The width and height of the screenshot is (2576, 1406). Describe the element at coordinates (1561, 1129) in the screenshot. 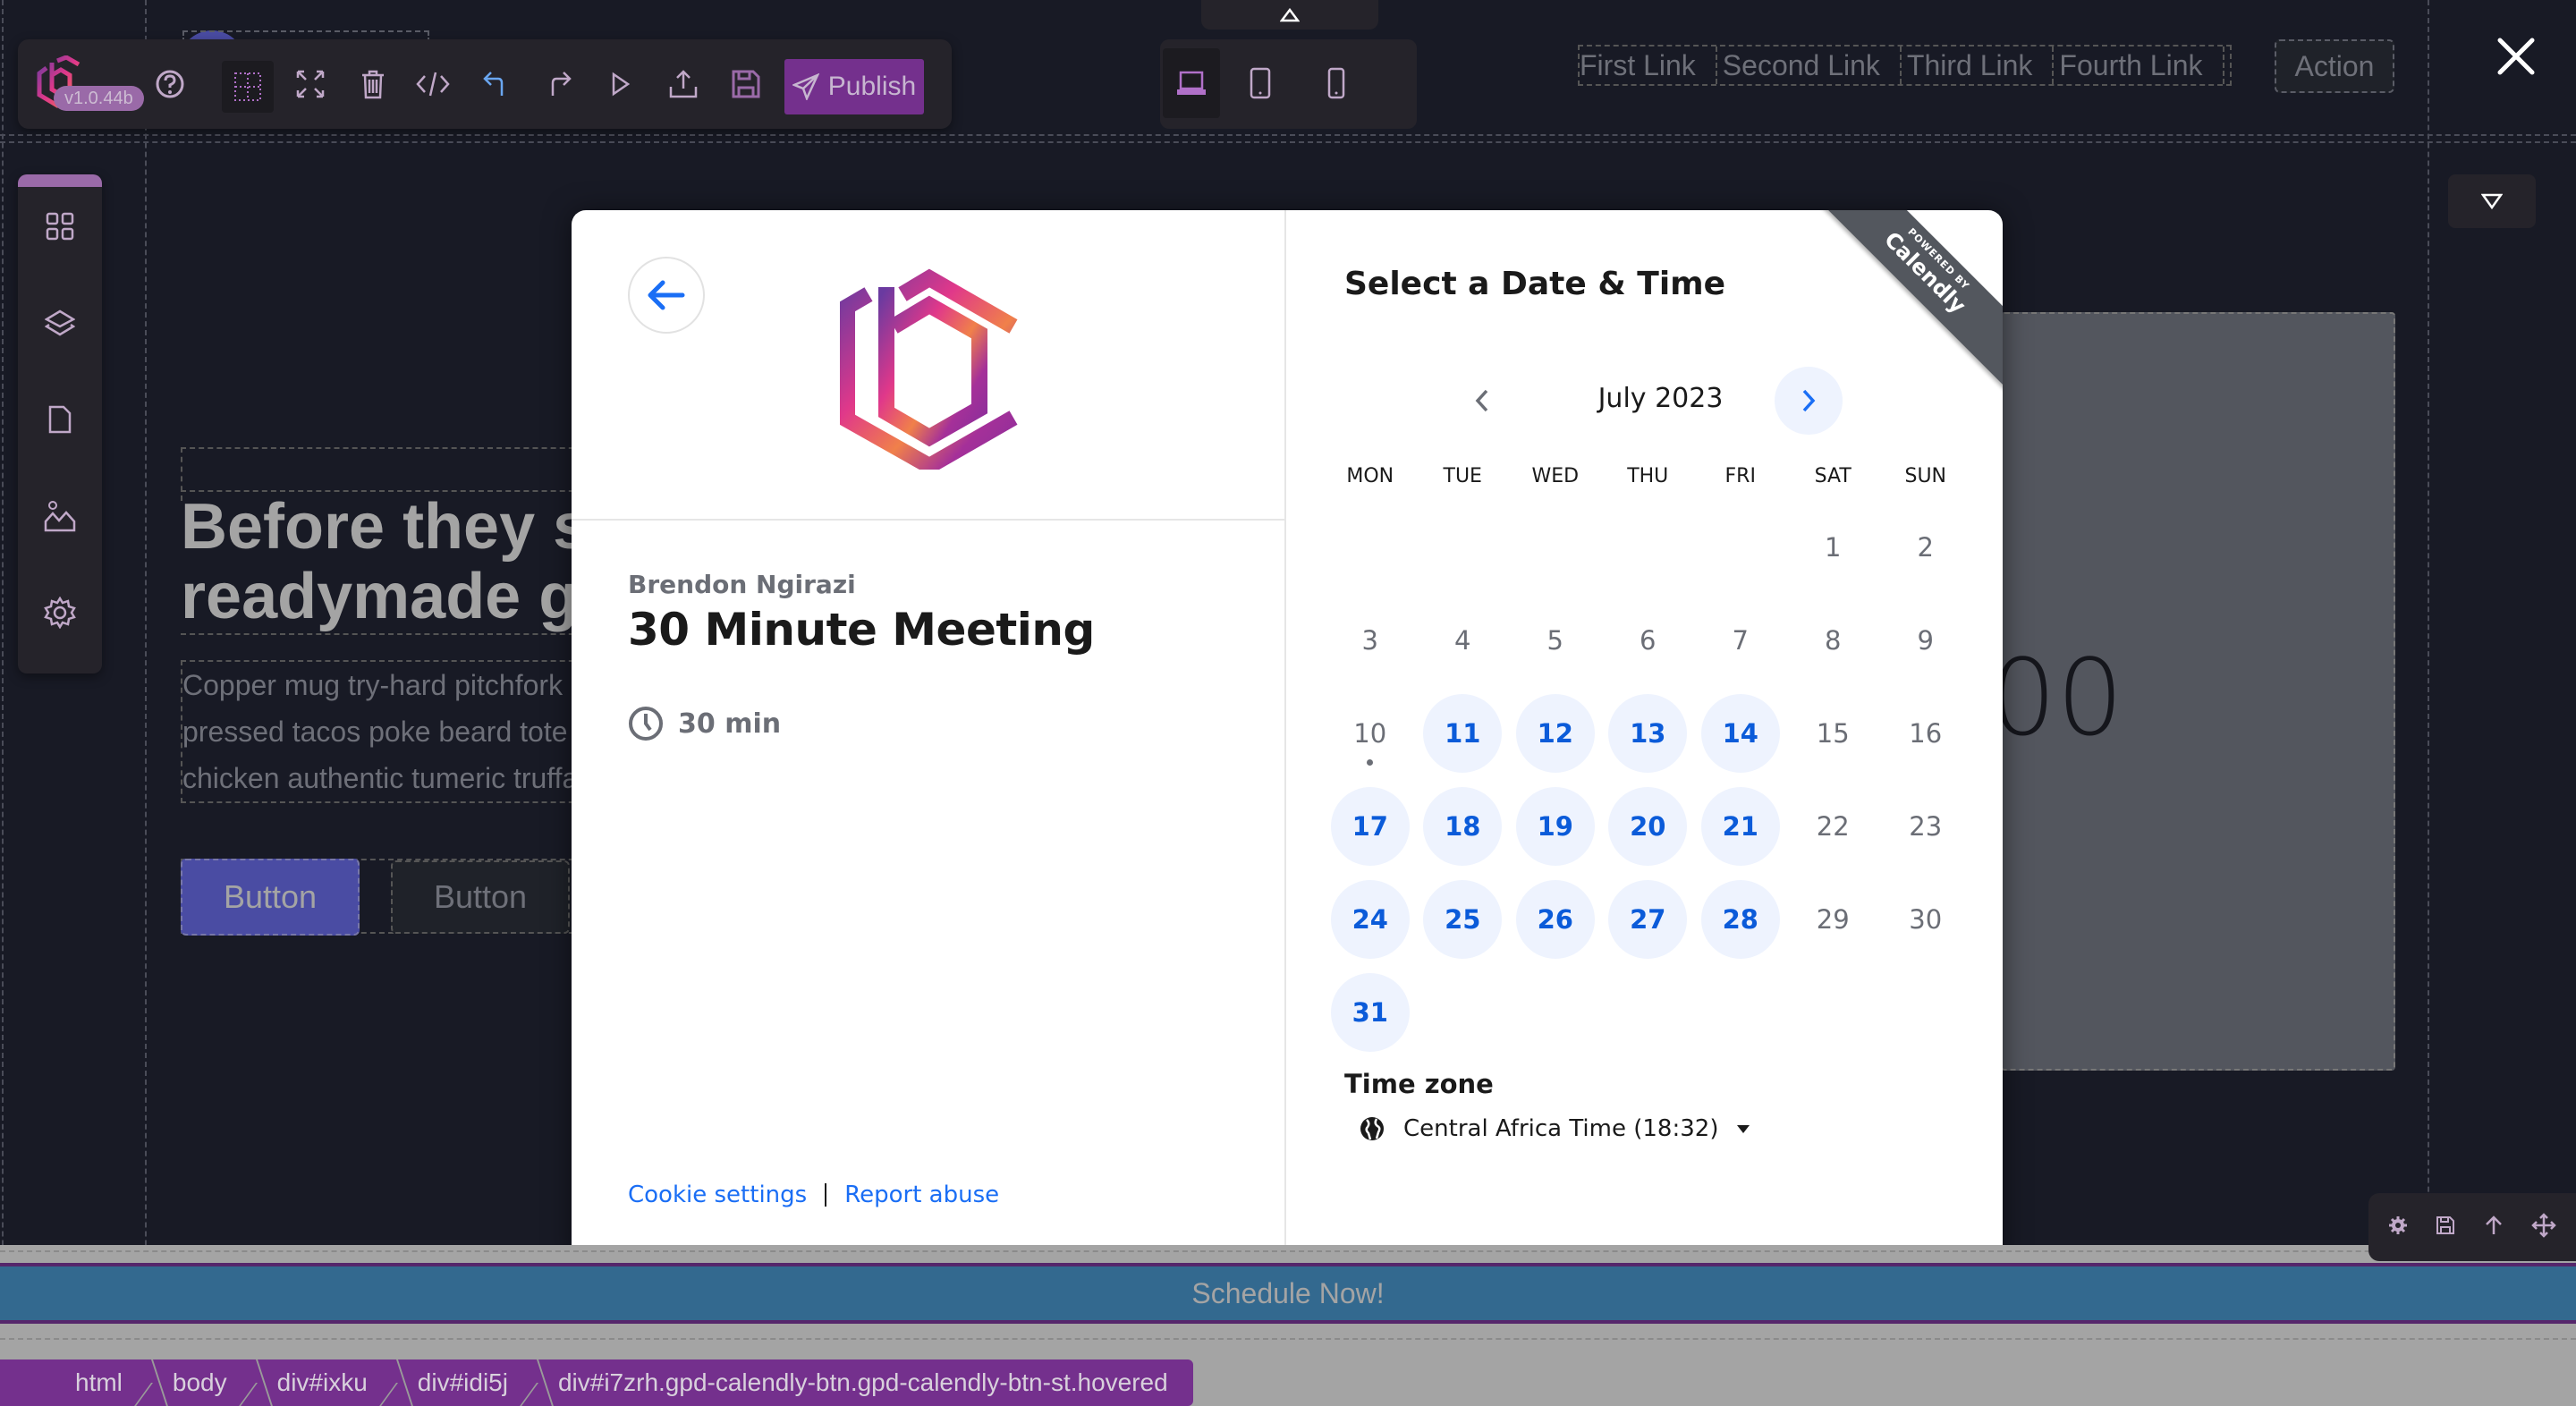

I see `timezone-value: Central Africa Time (18:32)` at that location.